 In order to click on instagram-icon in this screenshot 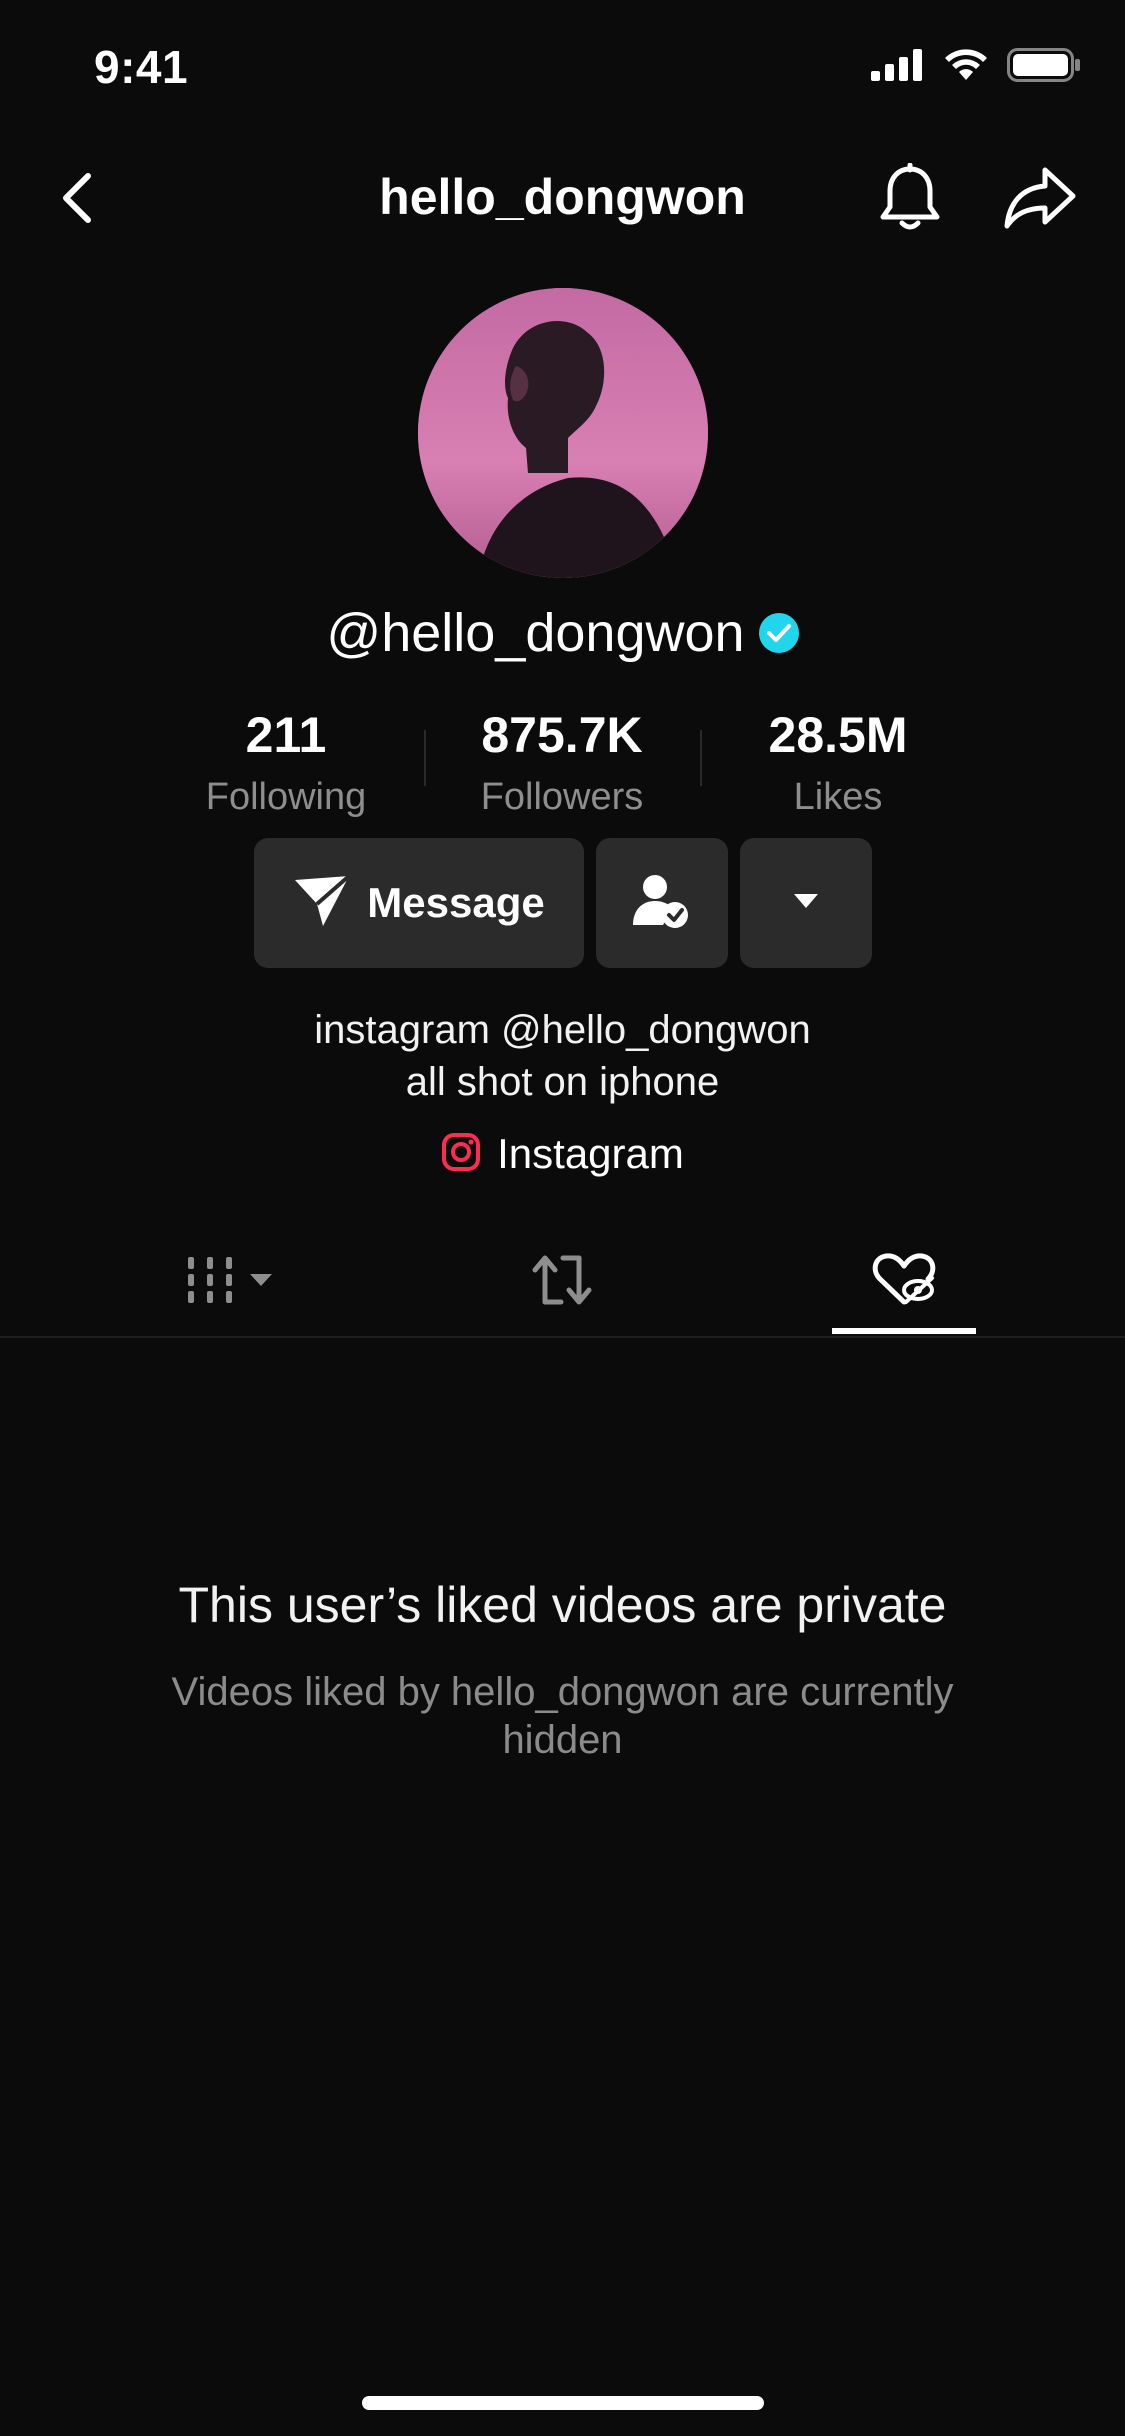, I will do `click(461, 1154)`.